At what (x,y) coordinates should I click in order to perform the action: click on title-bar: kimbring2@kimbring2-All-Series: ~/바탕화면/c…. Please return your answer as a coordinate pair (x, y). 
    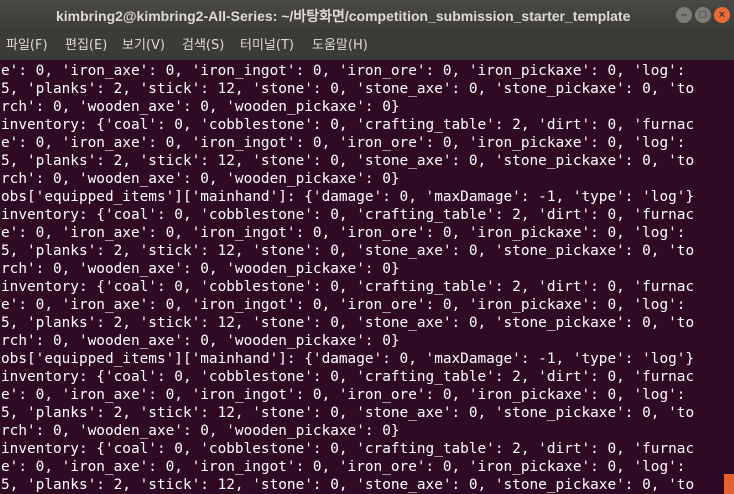
    Looking at the image, I should click on (367, 16).